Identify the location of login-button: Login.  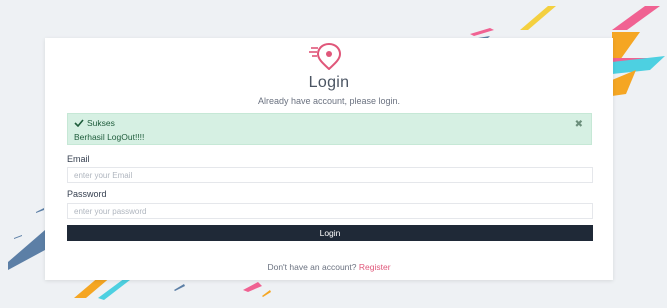
(330, 233).